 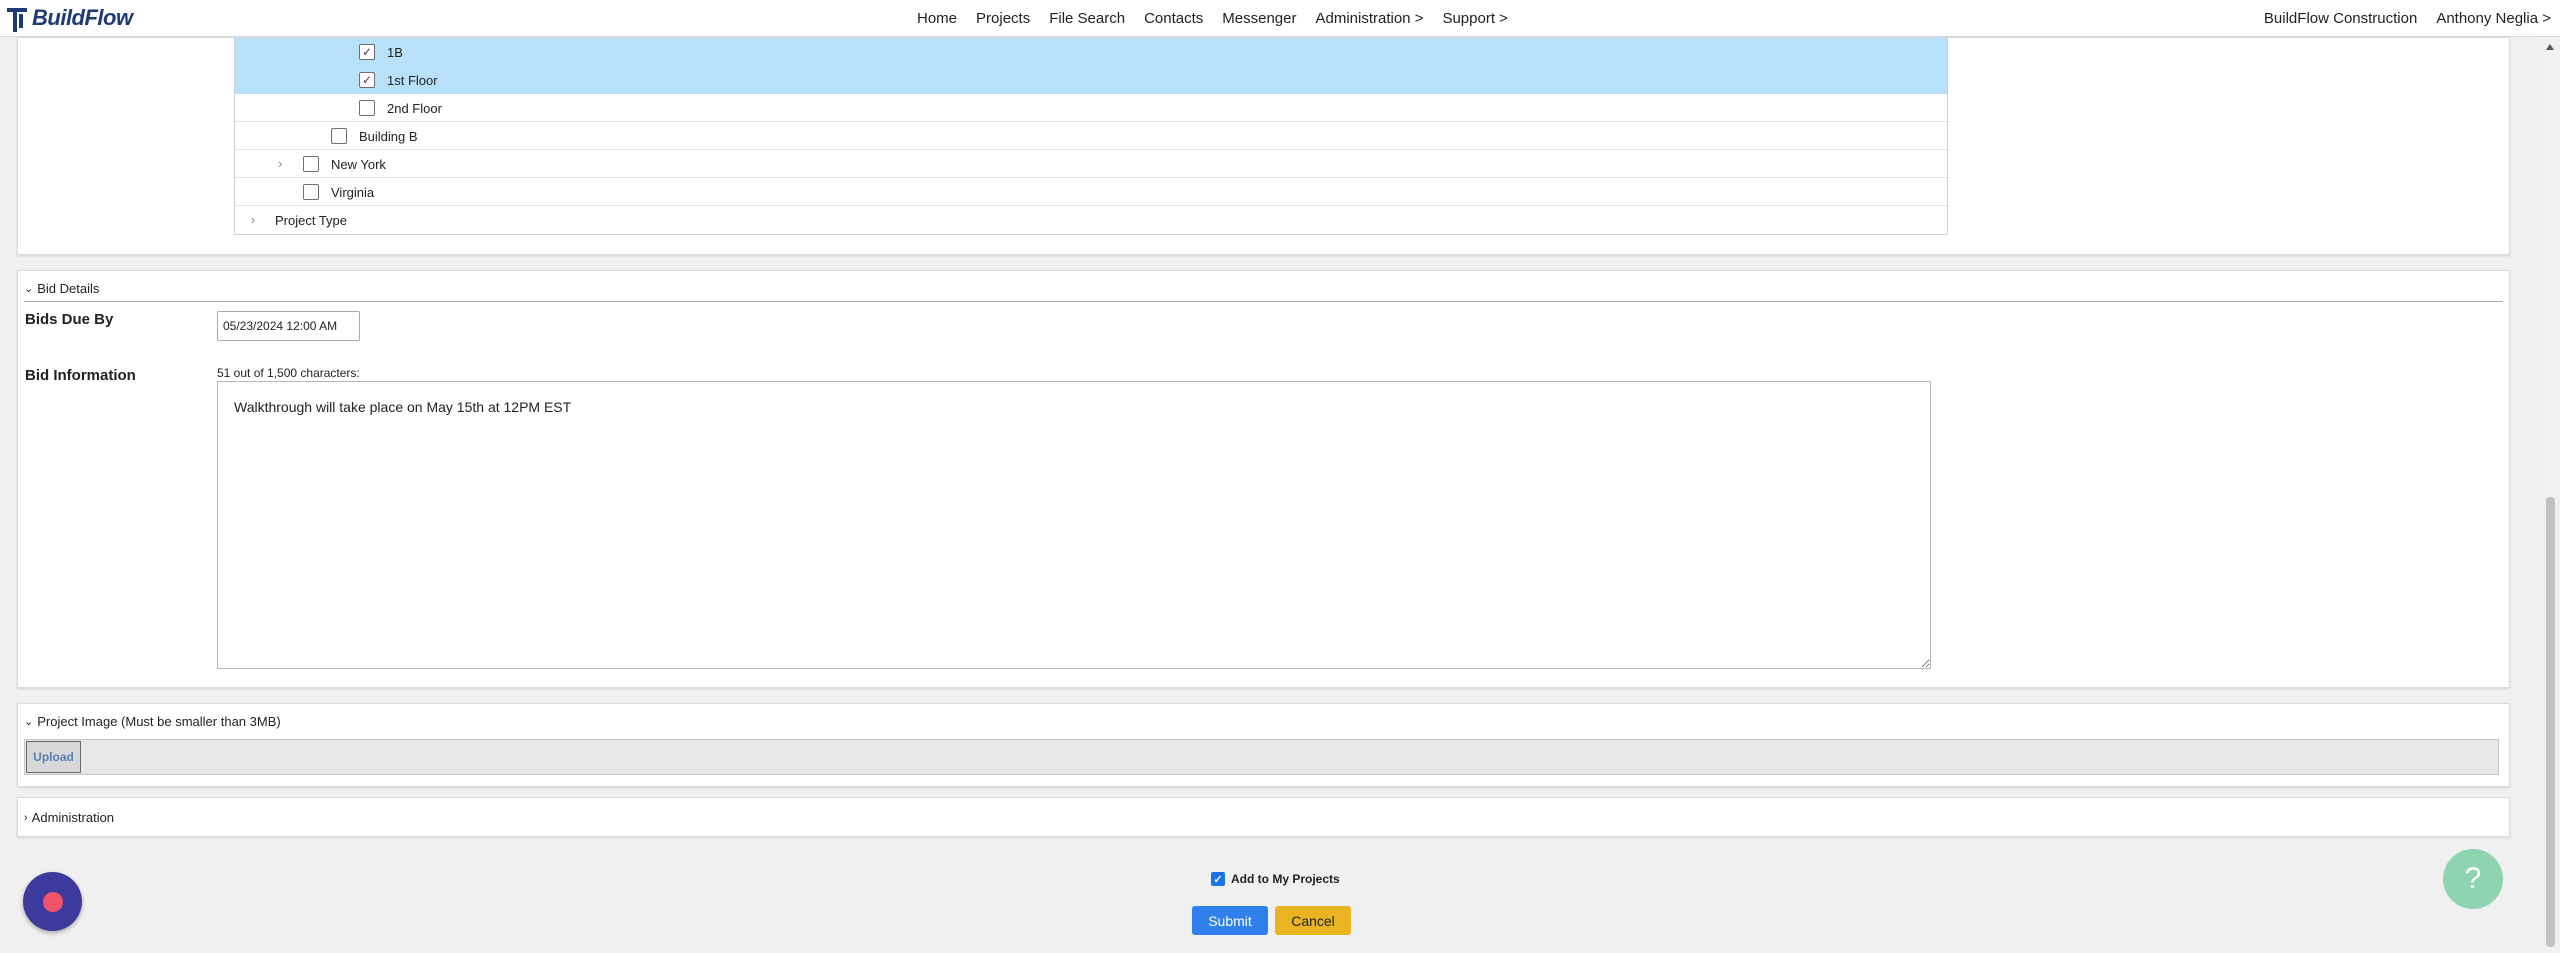 What do you see at coordinates (1474, 18) in the screenshot?
I see `nav-support: Support >` at bounding box center [1474, 18].